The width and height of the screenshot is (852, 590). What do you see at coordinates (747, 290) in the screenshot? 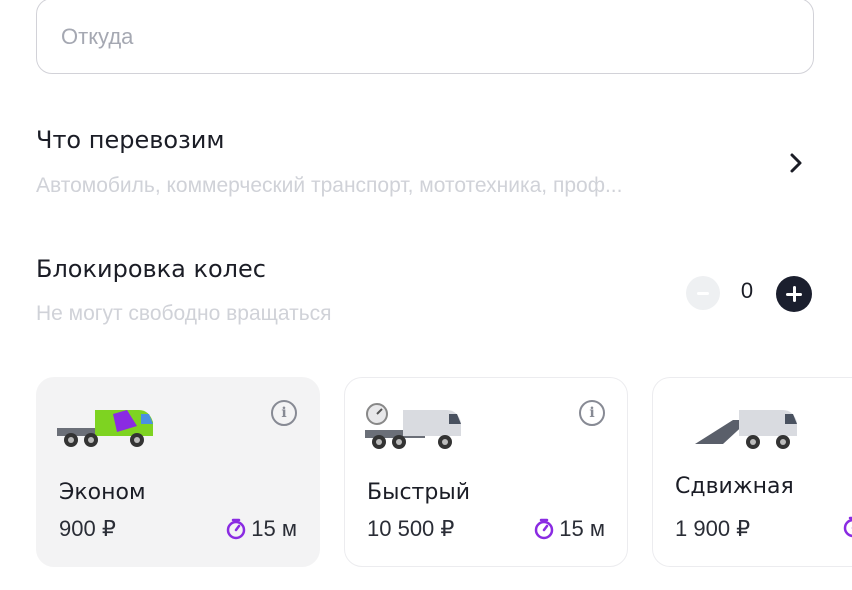
I see `wheel-lock-count: 0` at bounding box center [747, 290].